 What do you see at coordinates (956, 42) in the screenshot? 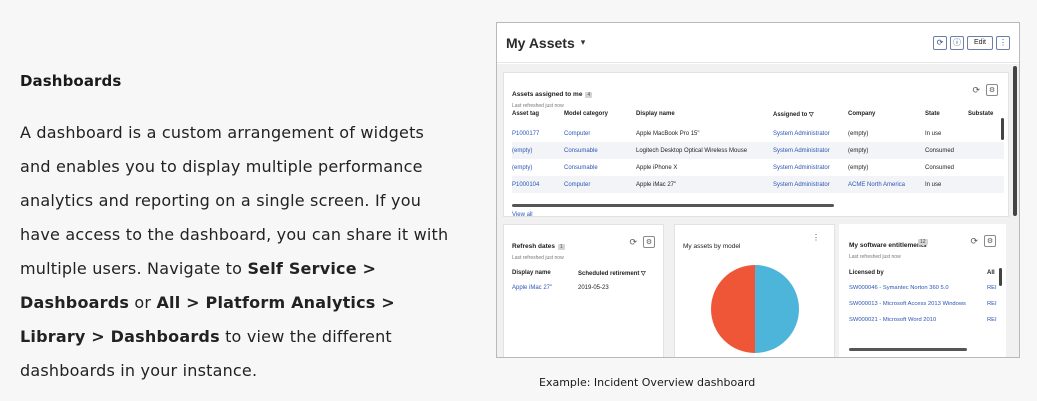
I see `info-icon: ⓘ` at bounding box center [956, 42].